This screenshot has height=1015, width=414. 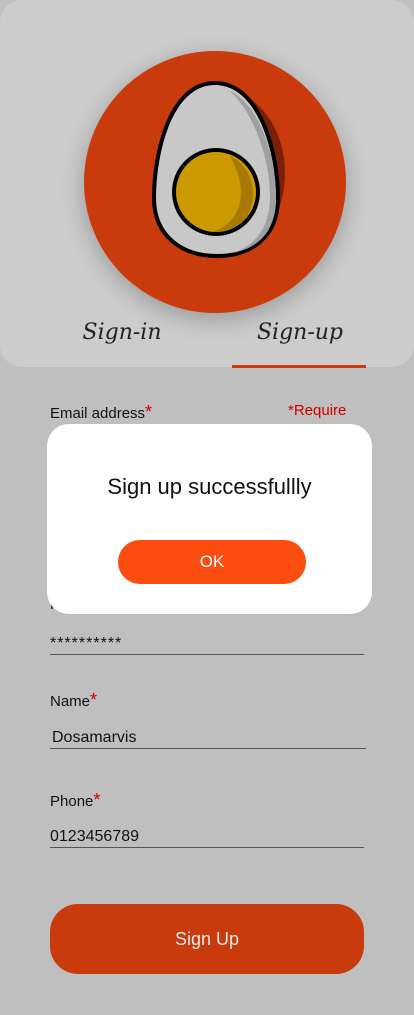 What do you see at coordinates (209, 486) in the screenshot?
I see `dialog-message: Sign up successfullly` at bounding box center [209, 486].